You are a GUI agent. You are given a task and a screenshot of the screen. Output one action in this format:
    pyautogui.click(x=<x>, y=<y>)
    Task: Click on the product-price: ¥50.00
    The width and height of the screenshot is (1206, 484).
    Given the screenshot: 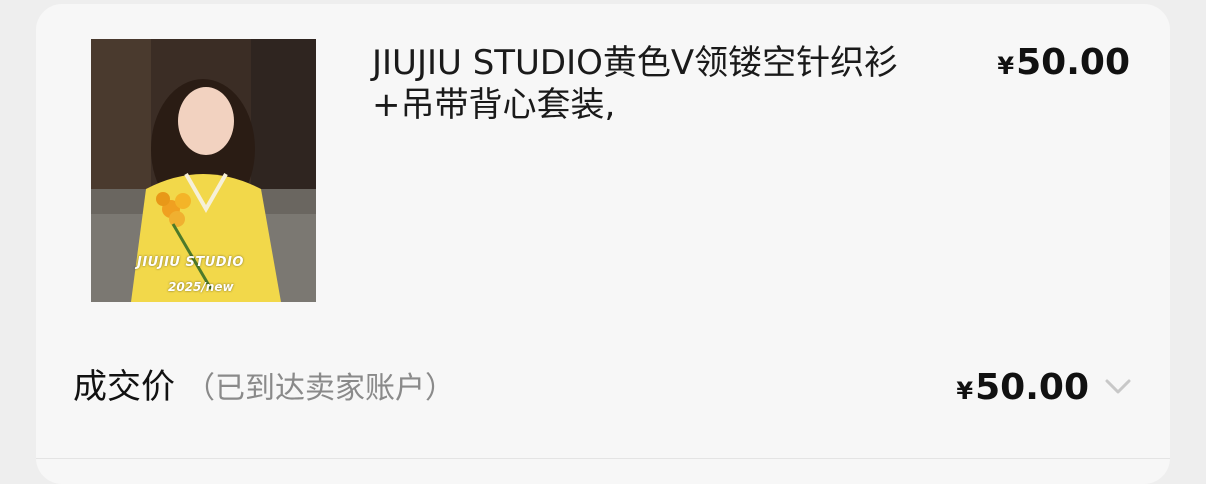 What is the action you would take?
    pyautogui.click(x=1063, y=64)
    